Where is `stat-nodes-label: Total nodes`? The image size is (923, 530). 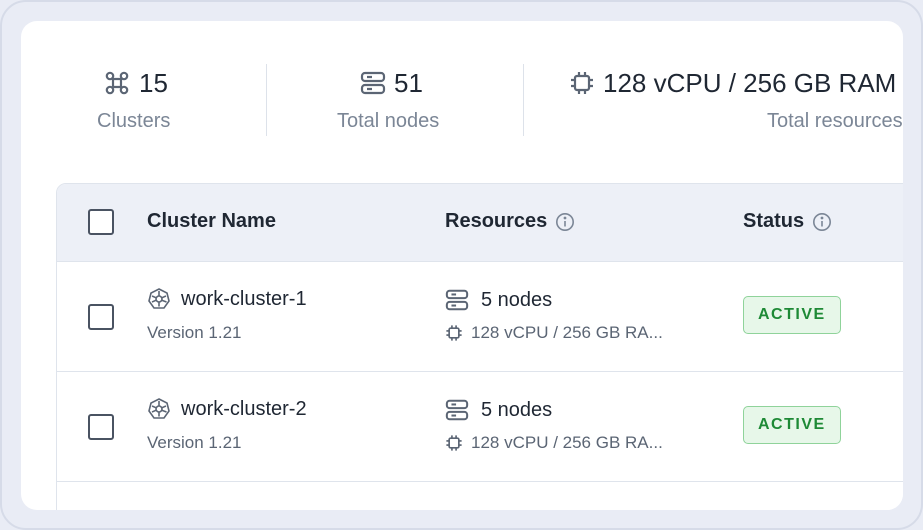 stat-nodes-label: Total nodes is located at coordinates (388, 121).